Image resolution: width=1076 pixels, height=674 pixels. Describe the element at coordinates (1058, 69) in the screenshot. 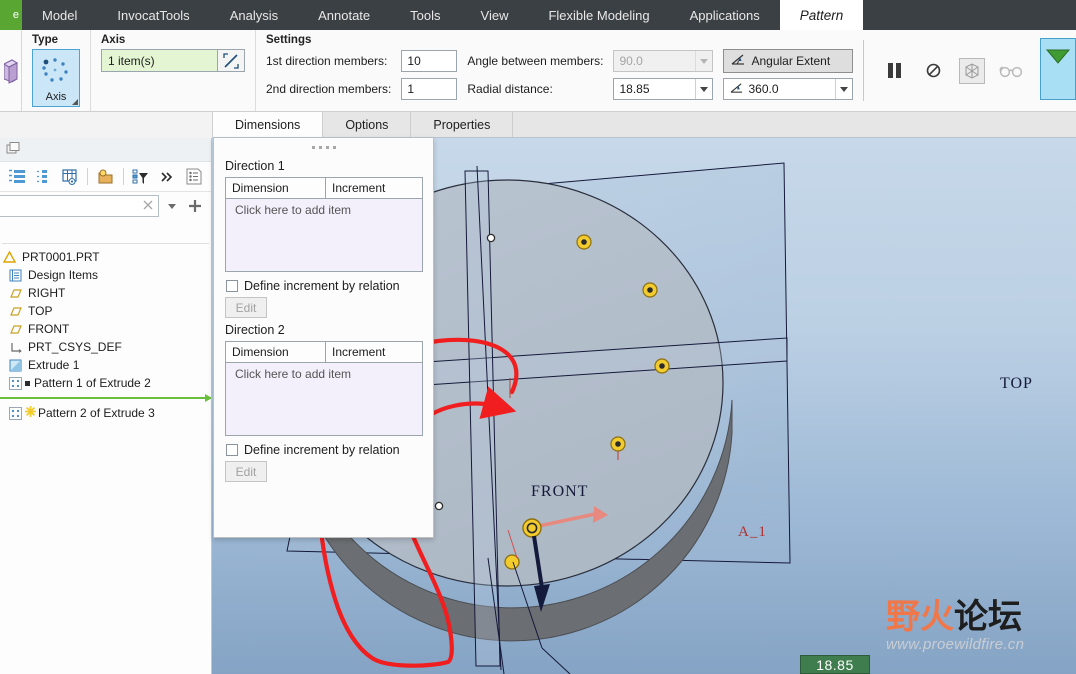

I see `ok-checkmark-button` at that location.